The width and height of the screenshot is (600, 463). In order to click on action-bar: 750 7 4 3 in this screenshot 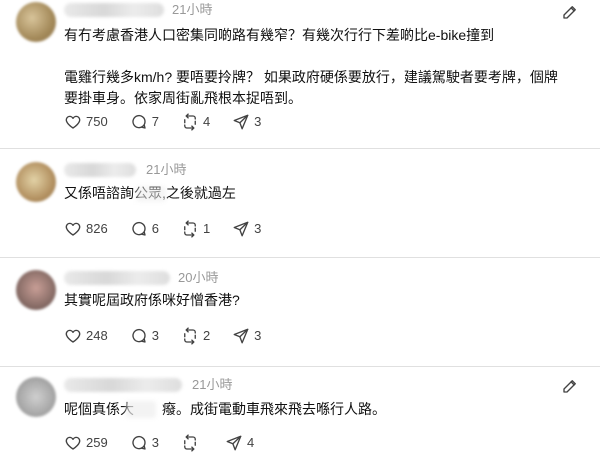, I will do `click(169, 122)`.